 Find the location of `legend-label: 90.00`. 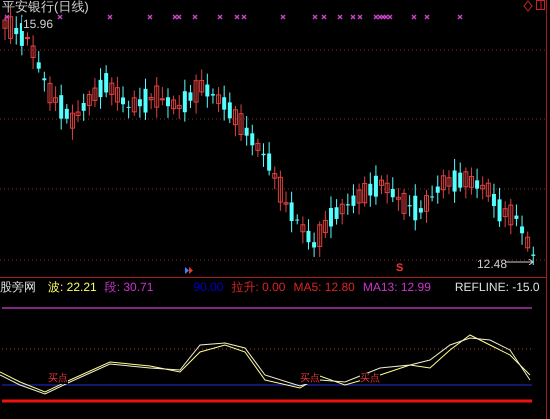

legend-label: 90.00 is located at coordinates (208, 287).